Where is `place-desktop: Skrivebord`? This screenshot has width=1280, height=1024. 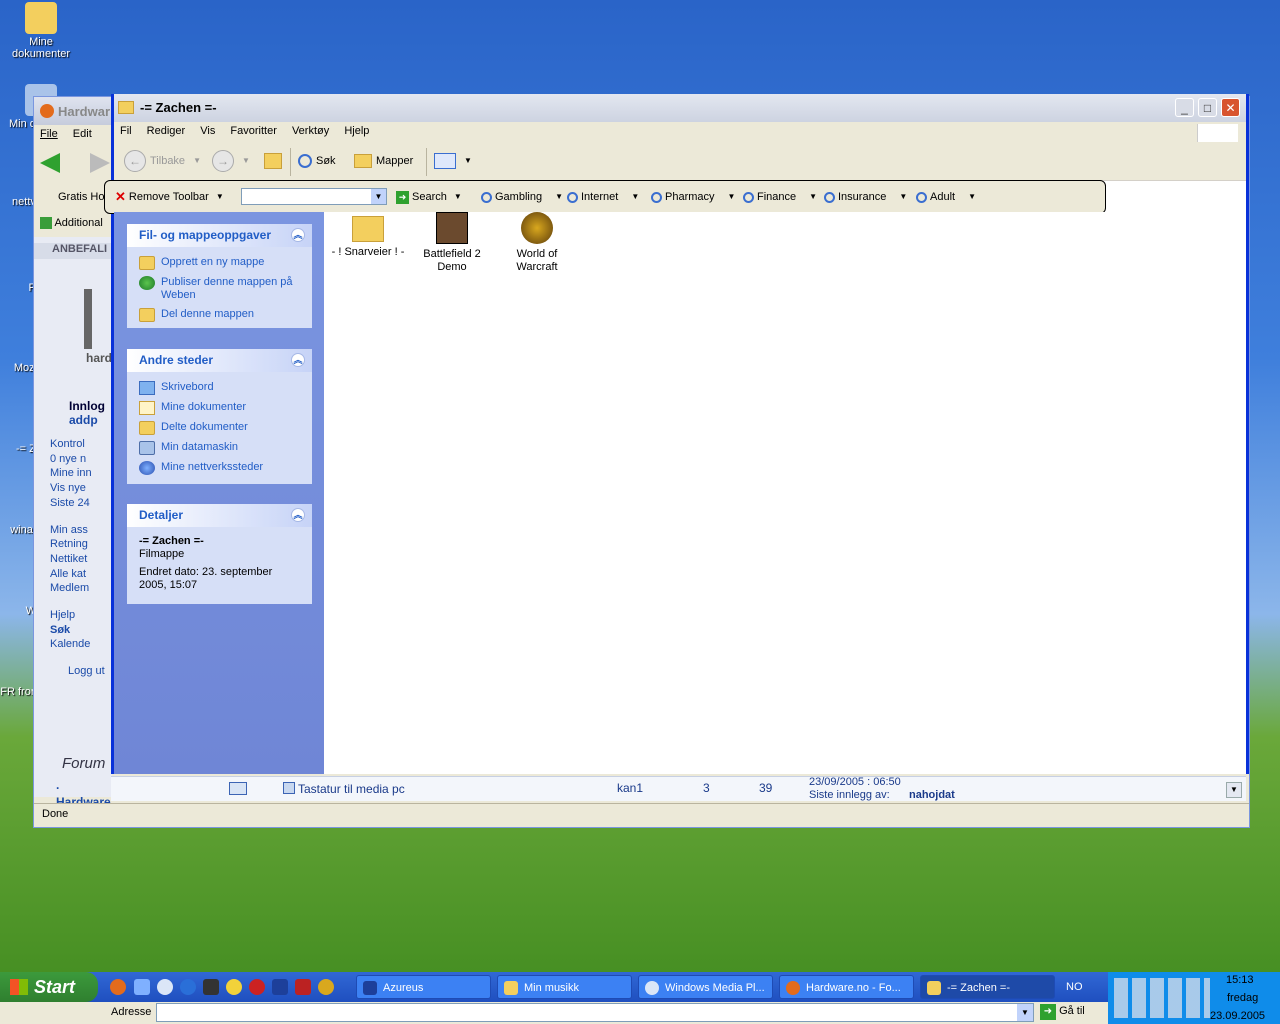
place-desktop: Skrivebord is located at coordinates (219, 388).